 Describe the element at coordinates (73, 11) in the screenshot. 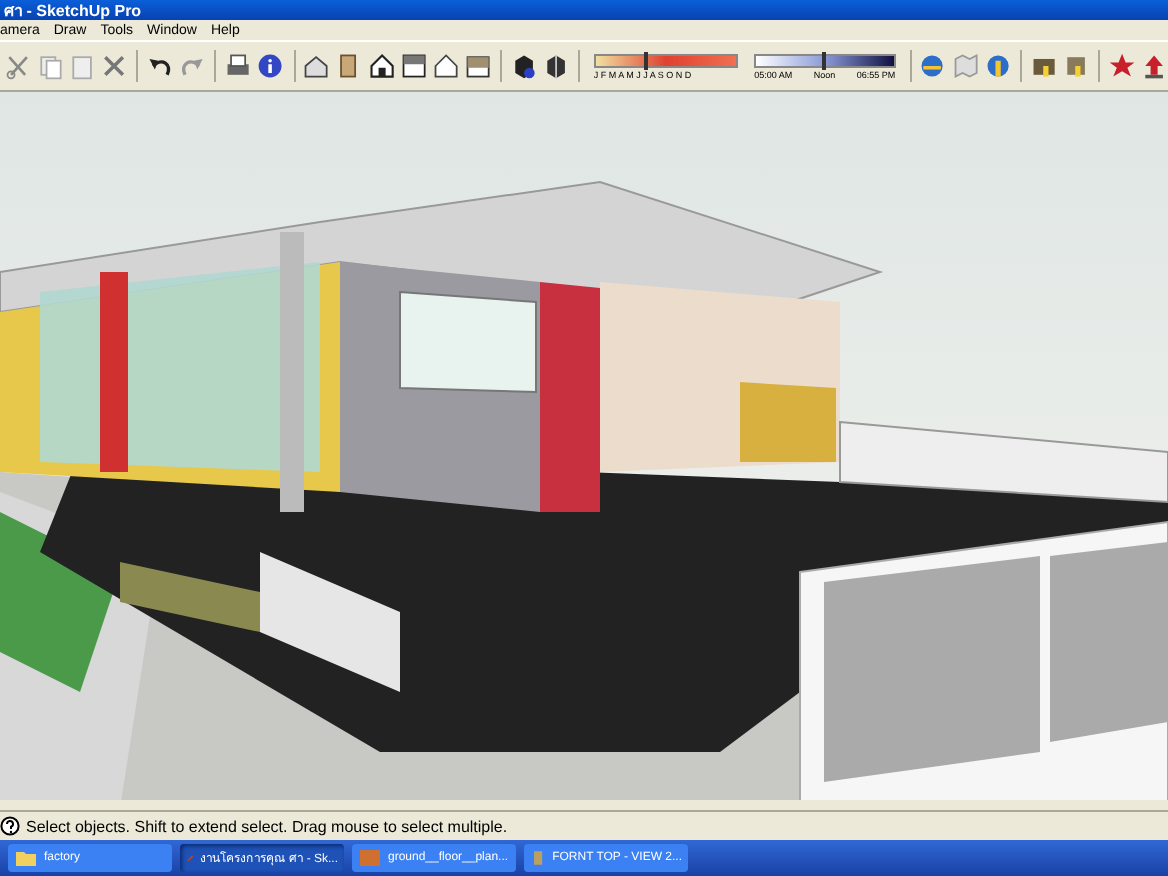

I see `window-title: ศา - SketchUp Pro` at that location.